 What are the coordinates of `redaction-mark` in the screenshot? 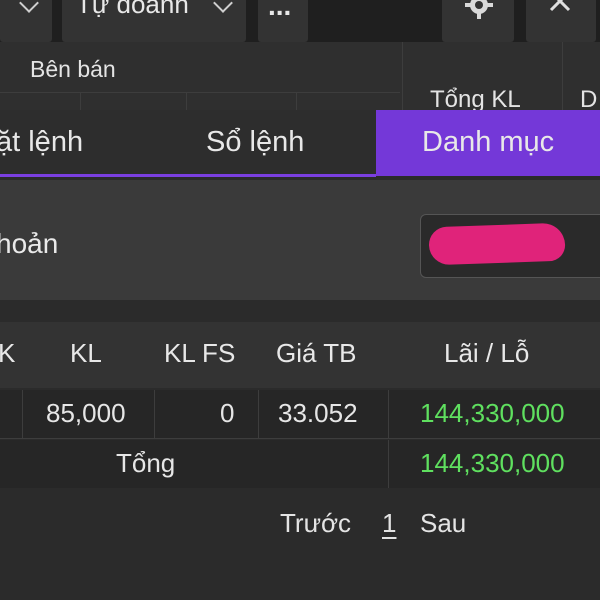 It's located at (497, 244).